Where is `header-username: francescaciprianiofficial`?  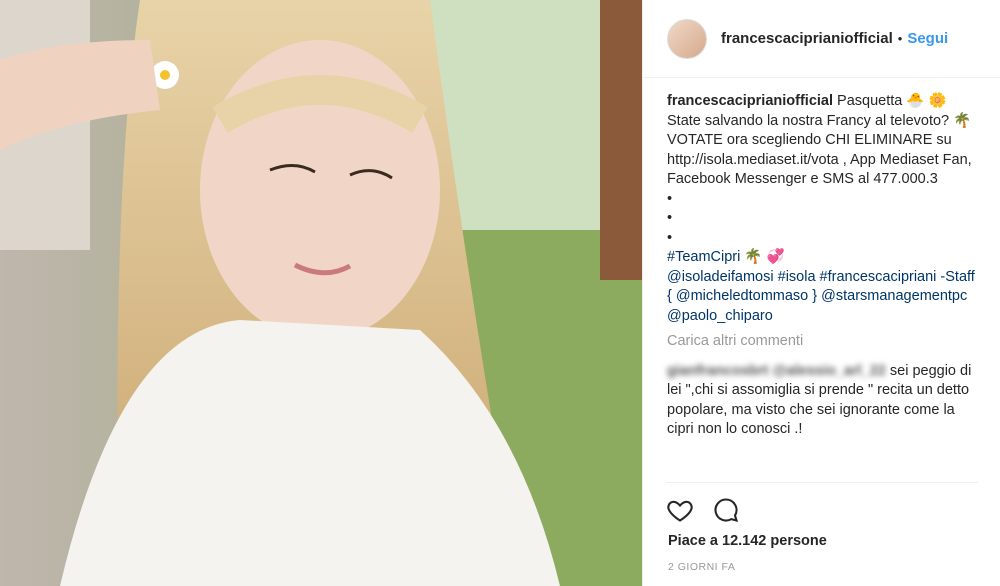 header-username: francescaciprianiofficial is located at coordinates (807, 38).